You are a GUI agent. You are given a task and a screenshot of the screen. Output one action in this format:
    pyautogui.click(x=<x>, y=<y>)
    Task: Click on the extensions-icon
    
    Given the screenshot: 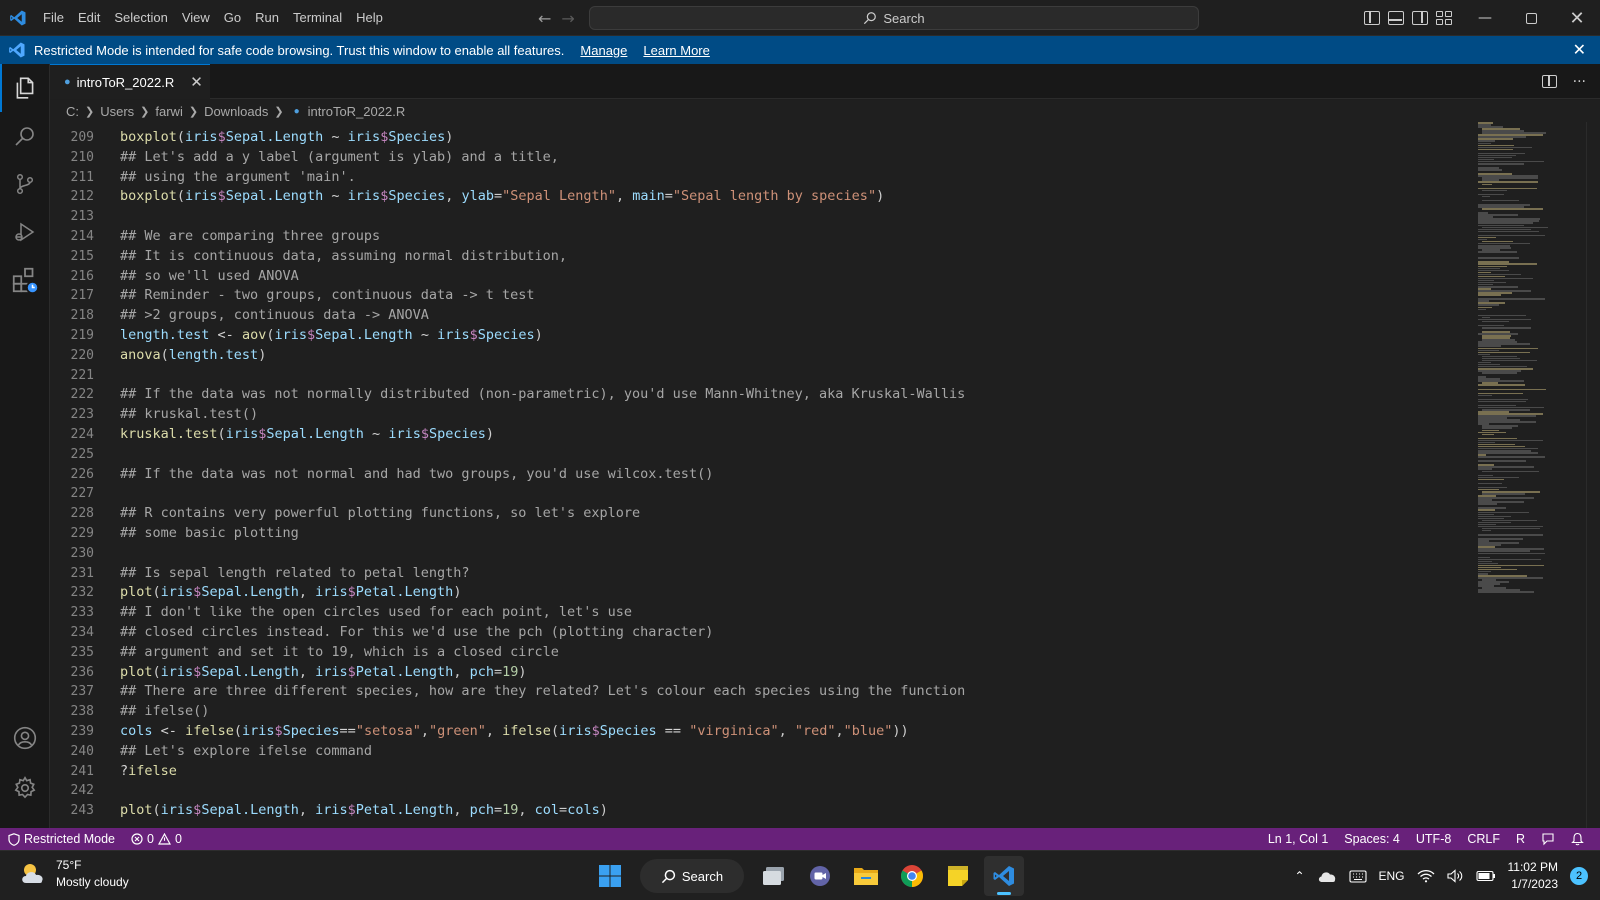 What is the action you would take?
    pyautogui.click(x=25, y=280)
    